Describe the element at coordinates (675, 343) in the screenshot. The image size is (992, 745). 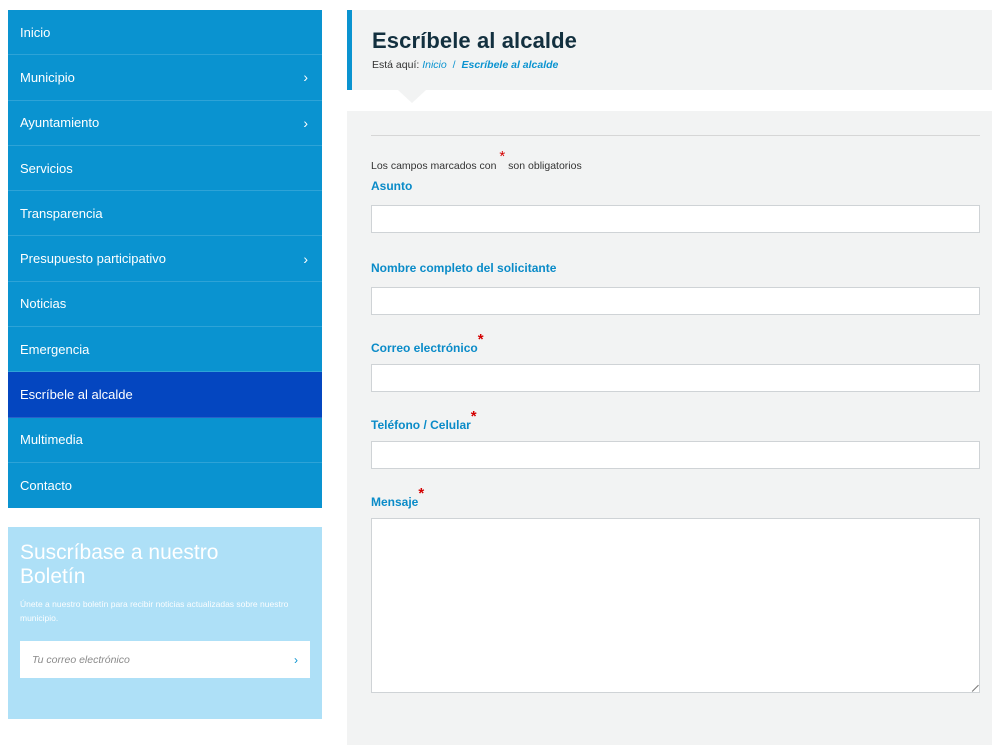
I see `correo-label: Correo electrónico*` at that location.